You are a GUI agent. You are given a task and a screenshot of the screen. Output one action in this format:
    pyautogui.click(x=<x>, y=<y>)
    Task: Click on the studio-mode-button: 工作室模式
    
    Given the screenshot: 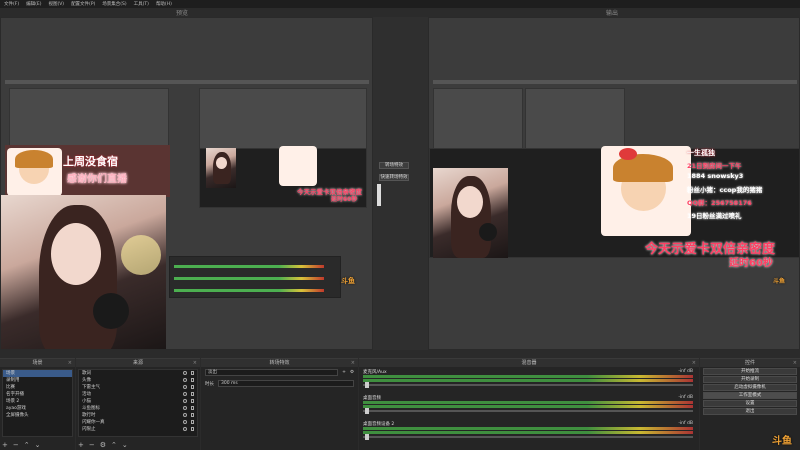 What is the action you would take?
    pyautogui.click(x=750, y=395)
    